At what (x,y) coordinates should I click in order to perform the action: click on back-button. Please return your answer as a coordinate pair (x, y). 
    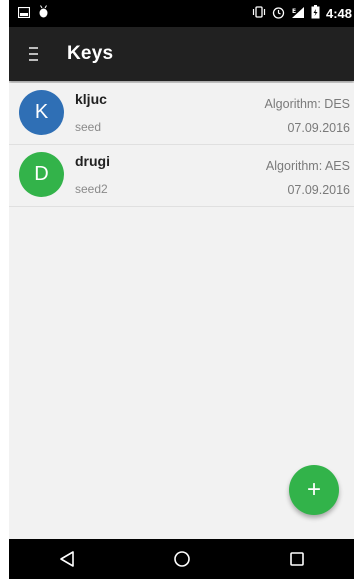
    Looking at the image, I should click on (67, 559).